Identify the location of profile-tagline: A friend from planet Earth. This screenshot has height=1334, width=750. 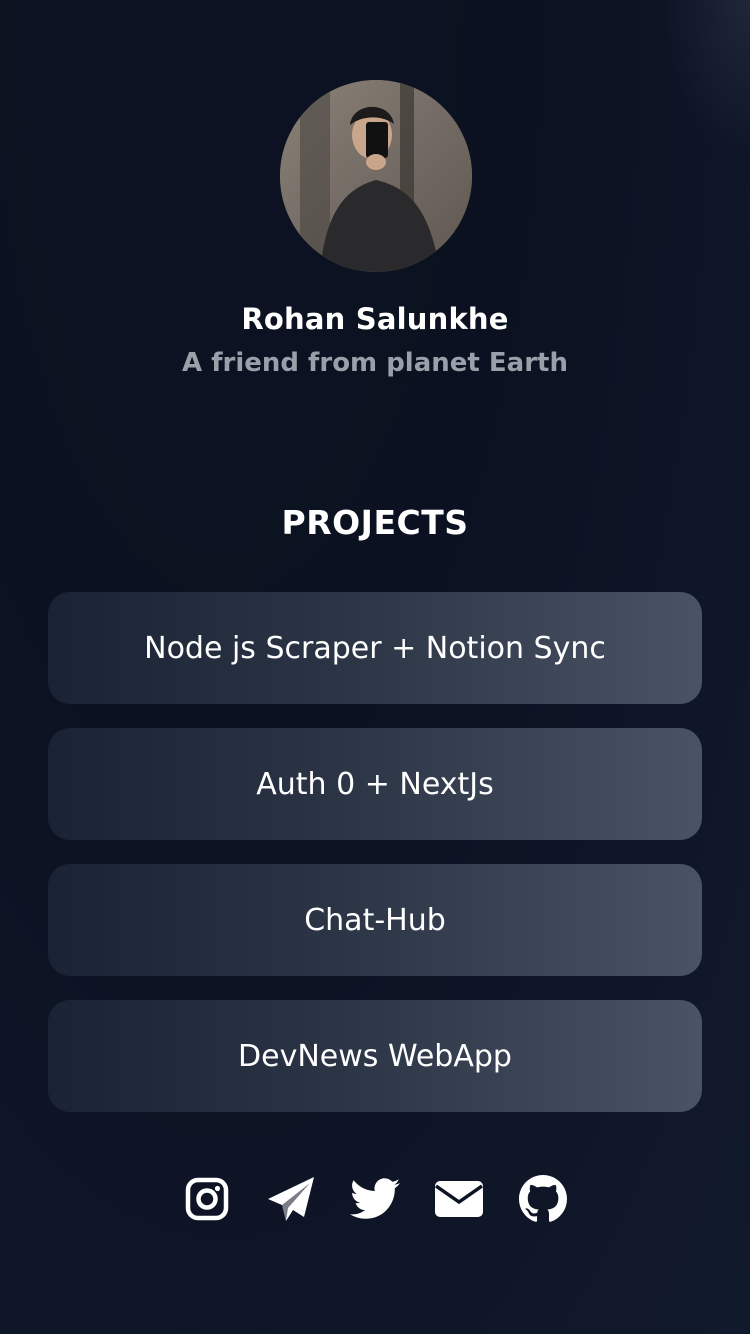
(375, 363).